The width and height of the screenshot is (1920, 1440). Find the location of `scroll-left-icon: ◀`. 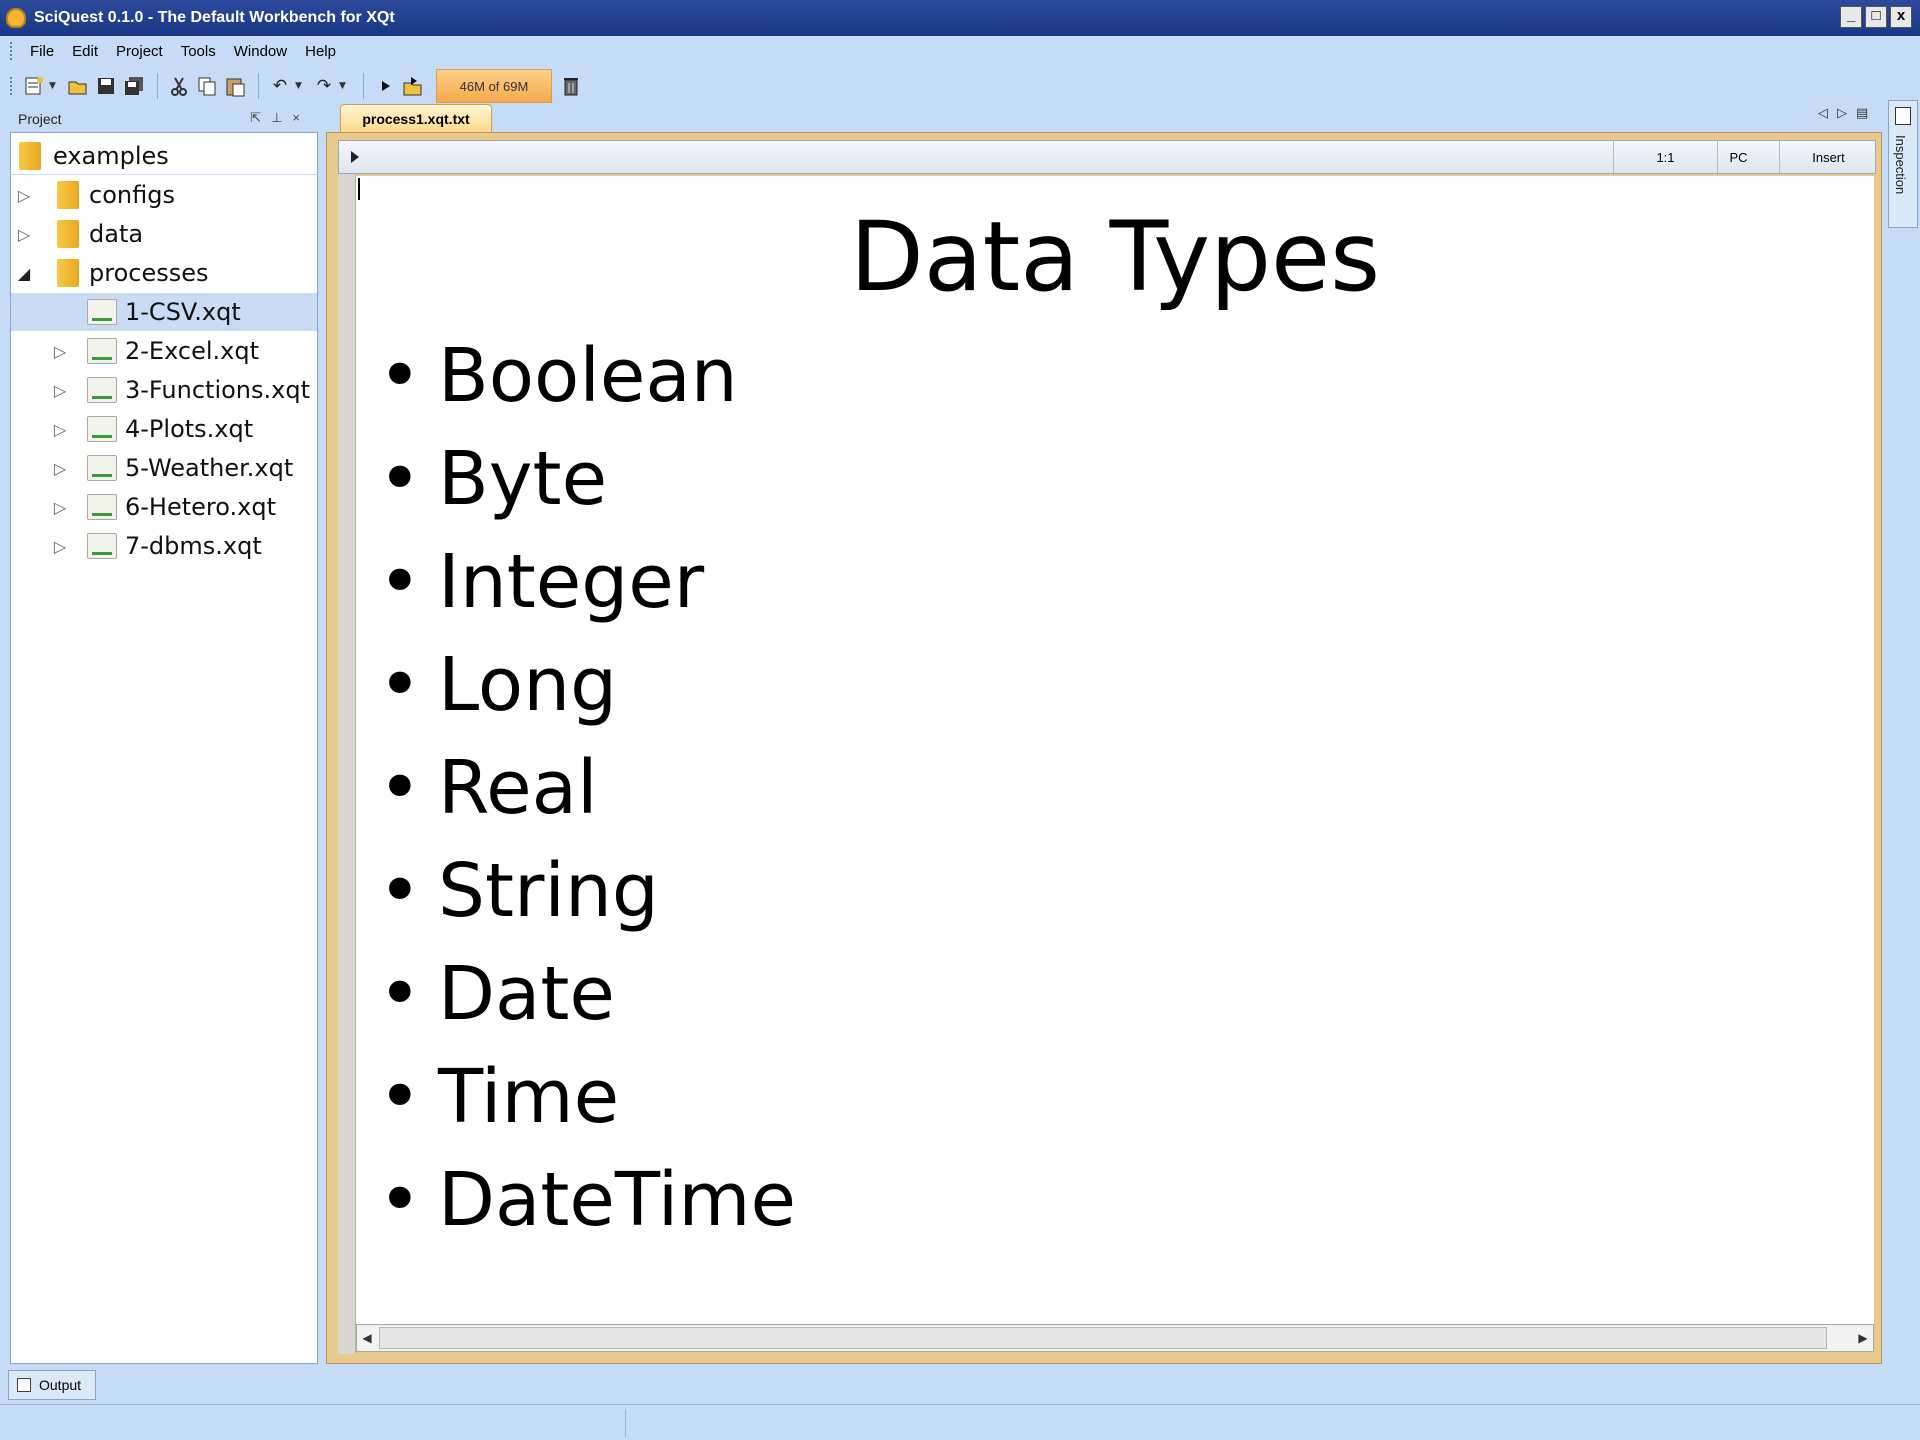

scroll-left-icon: ◀ is located at coordinates (367, 1338).